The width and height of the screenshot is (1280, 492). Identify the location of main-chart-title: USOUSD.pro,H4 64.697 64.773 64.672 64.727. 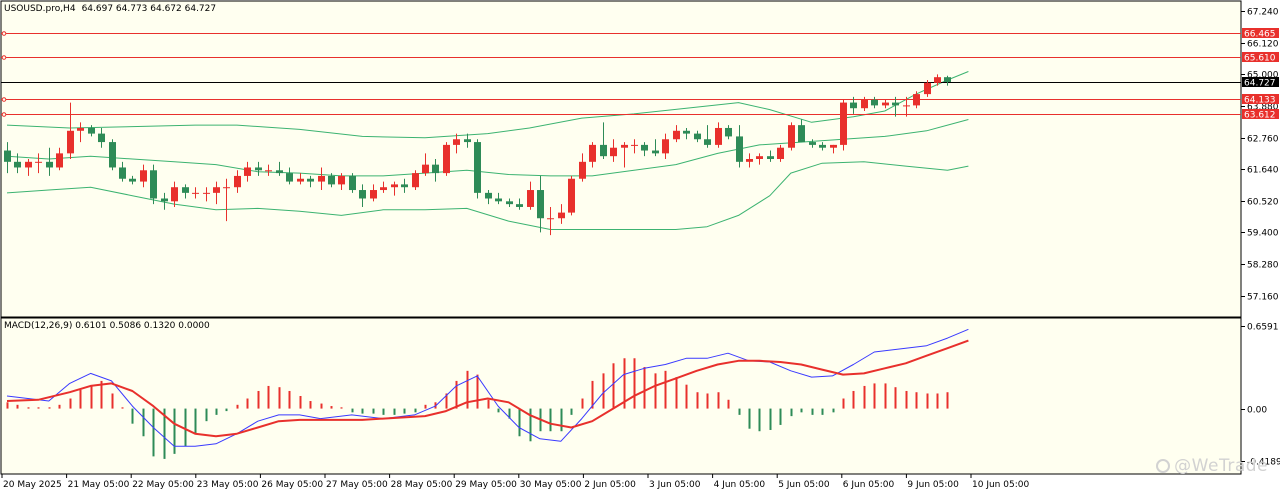
(110, 9).